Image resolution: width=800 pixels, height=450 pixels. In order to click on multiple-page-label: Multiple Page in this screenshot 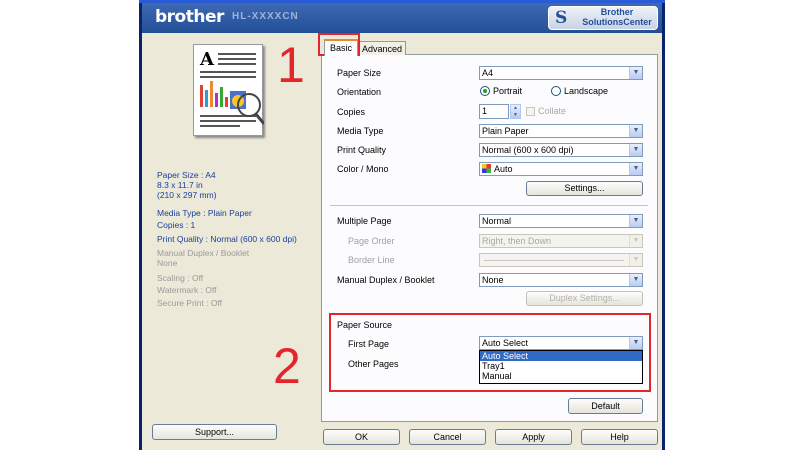, I will do `click(364, 221)`.